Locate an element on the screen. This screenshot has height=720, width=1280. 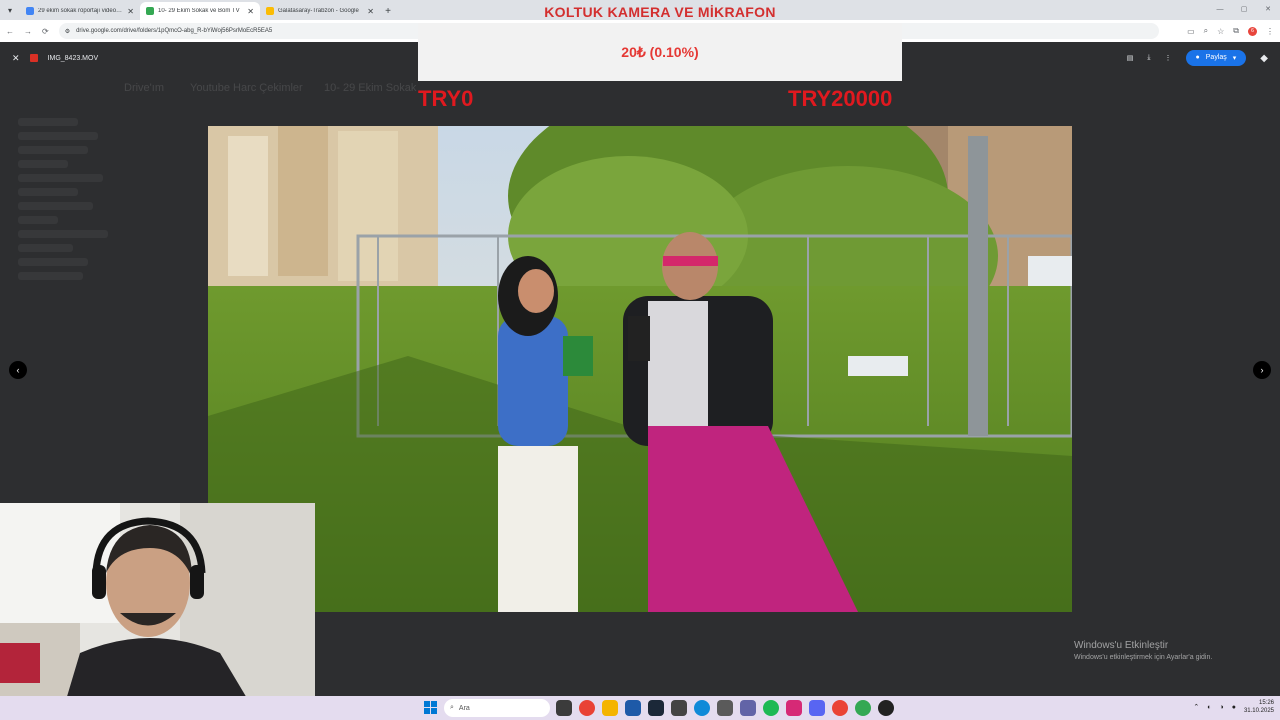
back-icon: ← is located at coordinates (10, 31).